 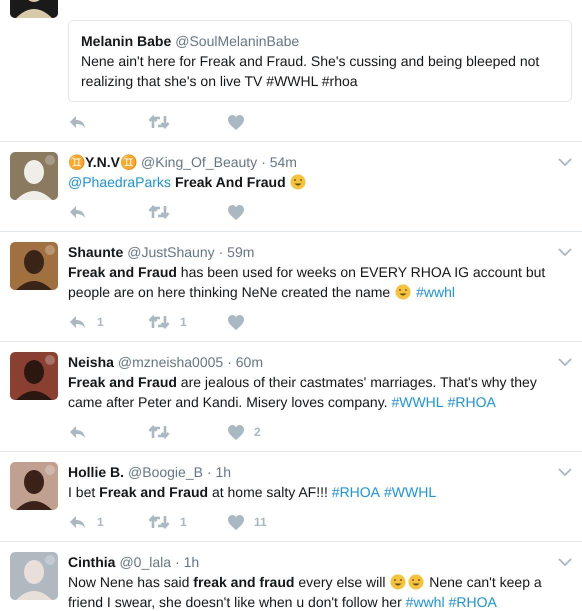 What do you see at coordinates (245, 362) in the screenshot?
I see `tweet-time: · 60m` at bounding box center [245, 362].